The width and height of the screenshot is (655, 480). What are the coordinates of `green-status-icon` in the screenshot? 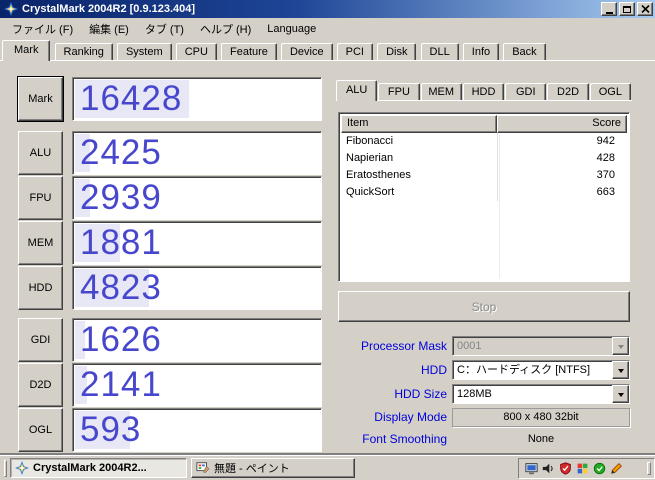 It's located at (599, 468).